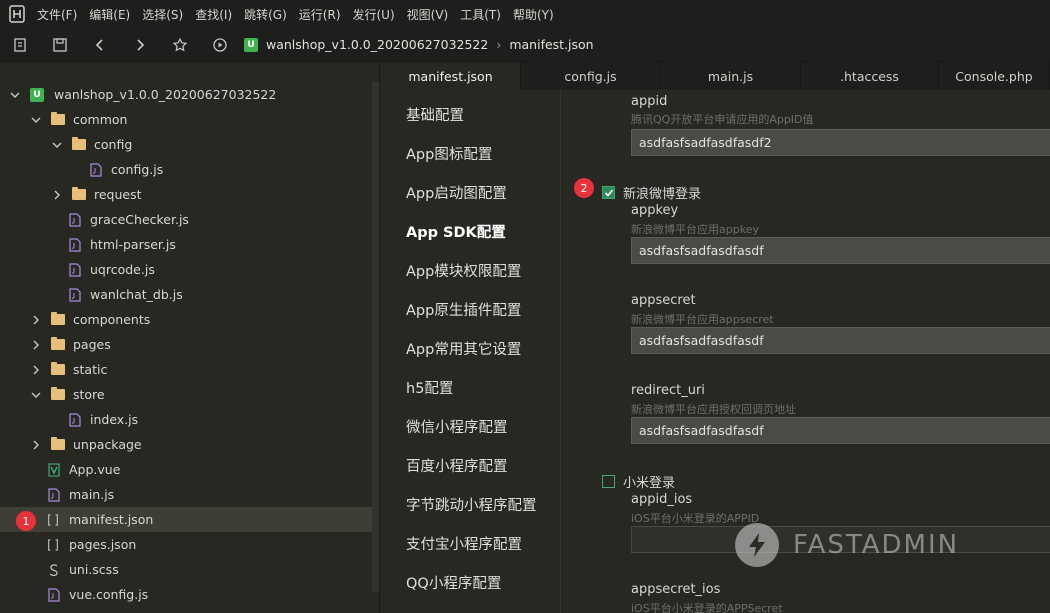 The width and height of the screenshot is (1050, 613). I want to click on run-icon, so click(220, 45).